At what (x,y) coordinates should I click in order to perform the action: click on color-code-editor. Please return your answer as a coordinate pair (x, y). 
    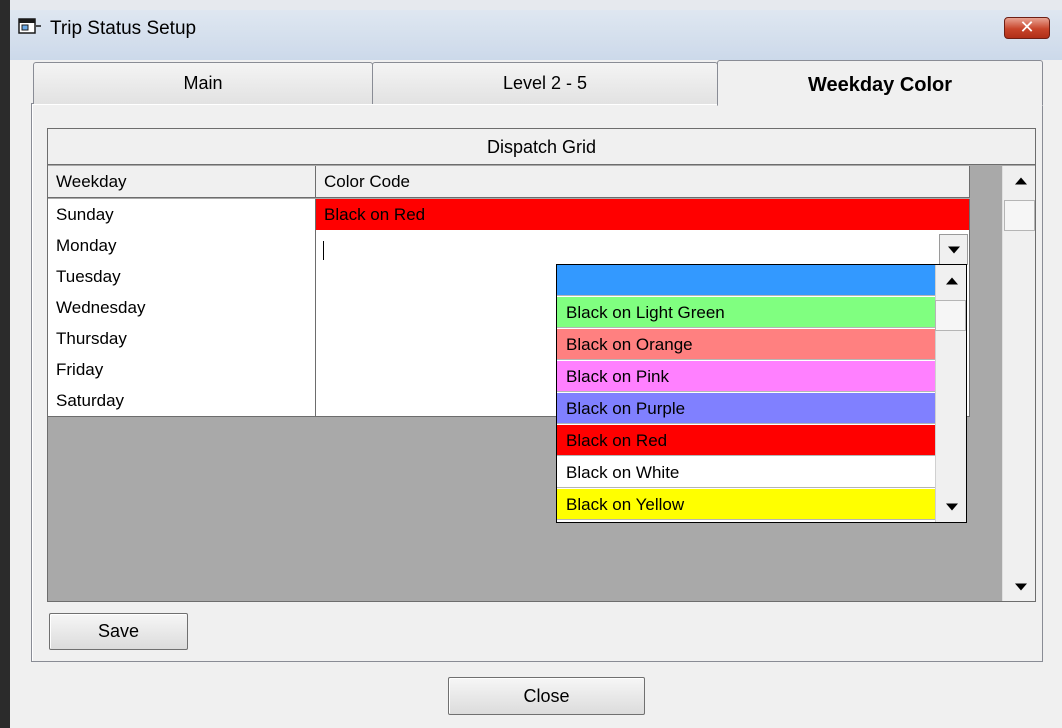
    Looking at the image, I should click on (643, 246).